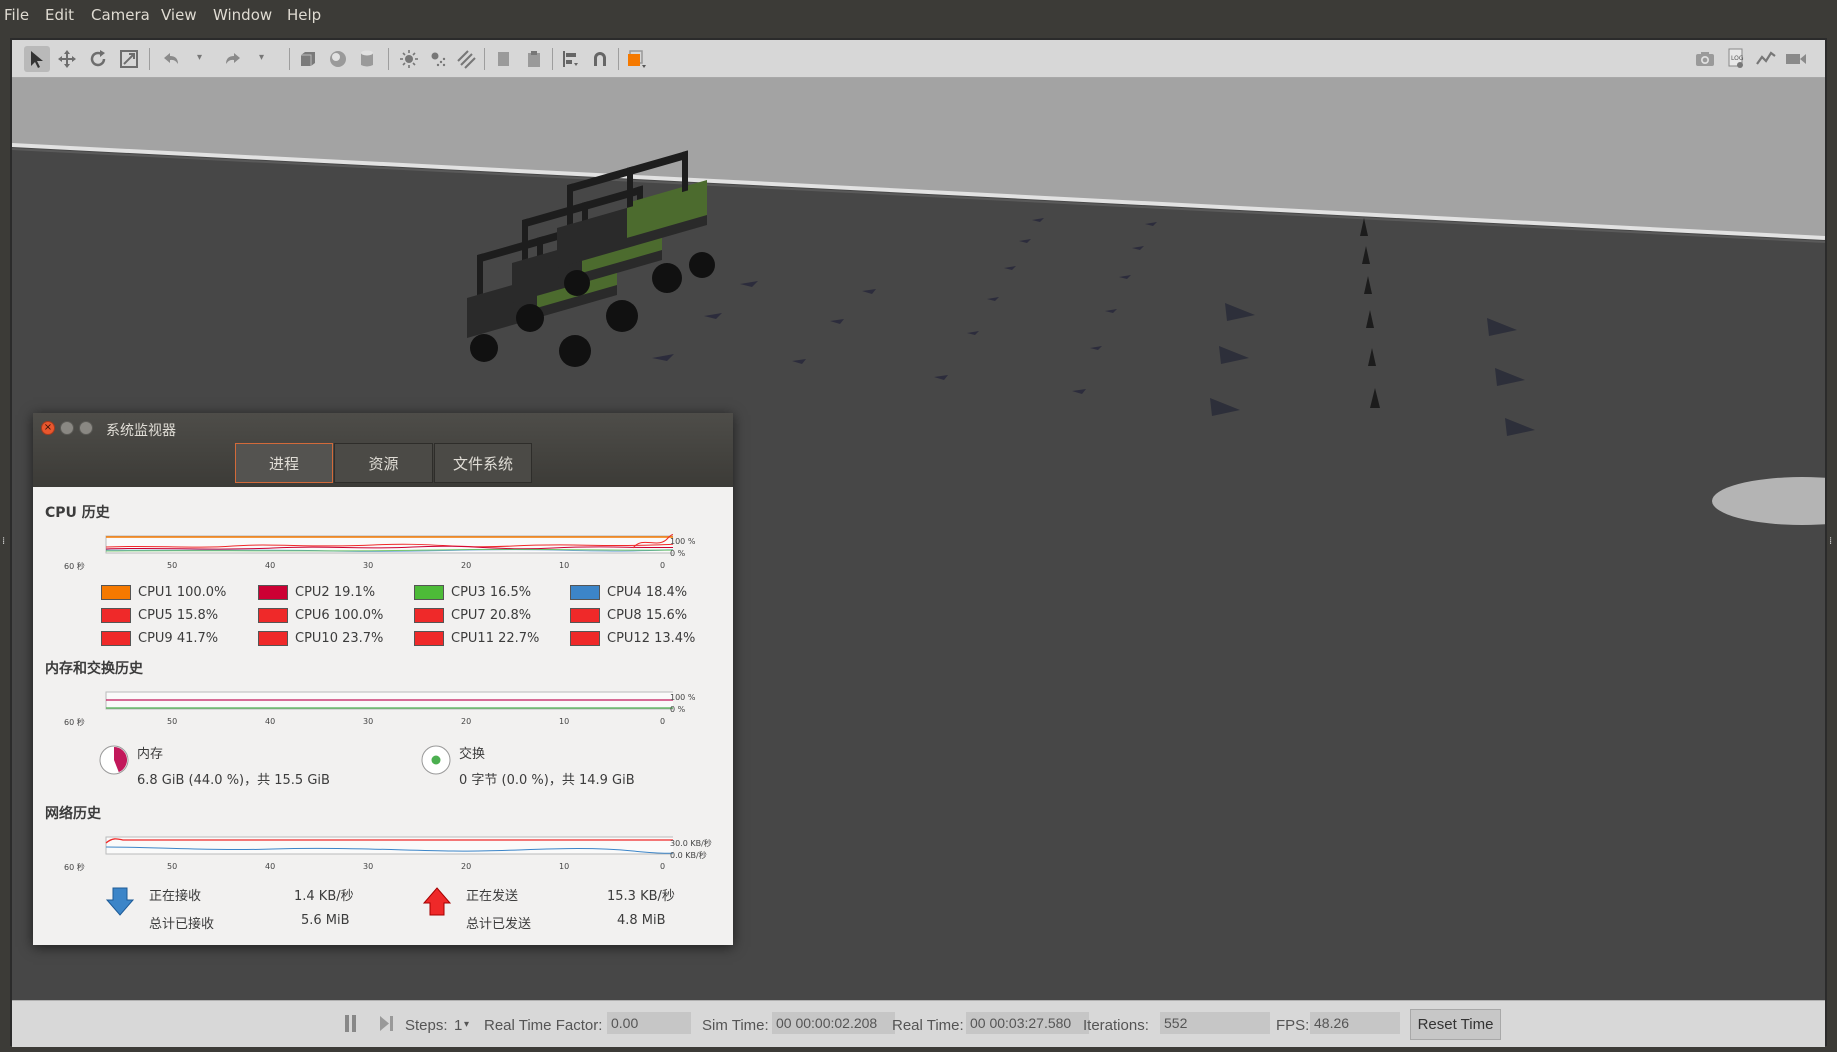  Describe the element at coordinates (647, 615) in the screenshot. I see `cpu-legend-label: CPU8 15.6%` at that location.